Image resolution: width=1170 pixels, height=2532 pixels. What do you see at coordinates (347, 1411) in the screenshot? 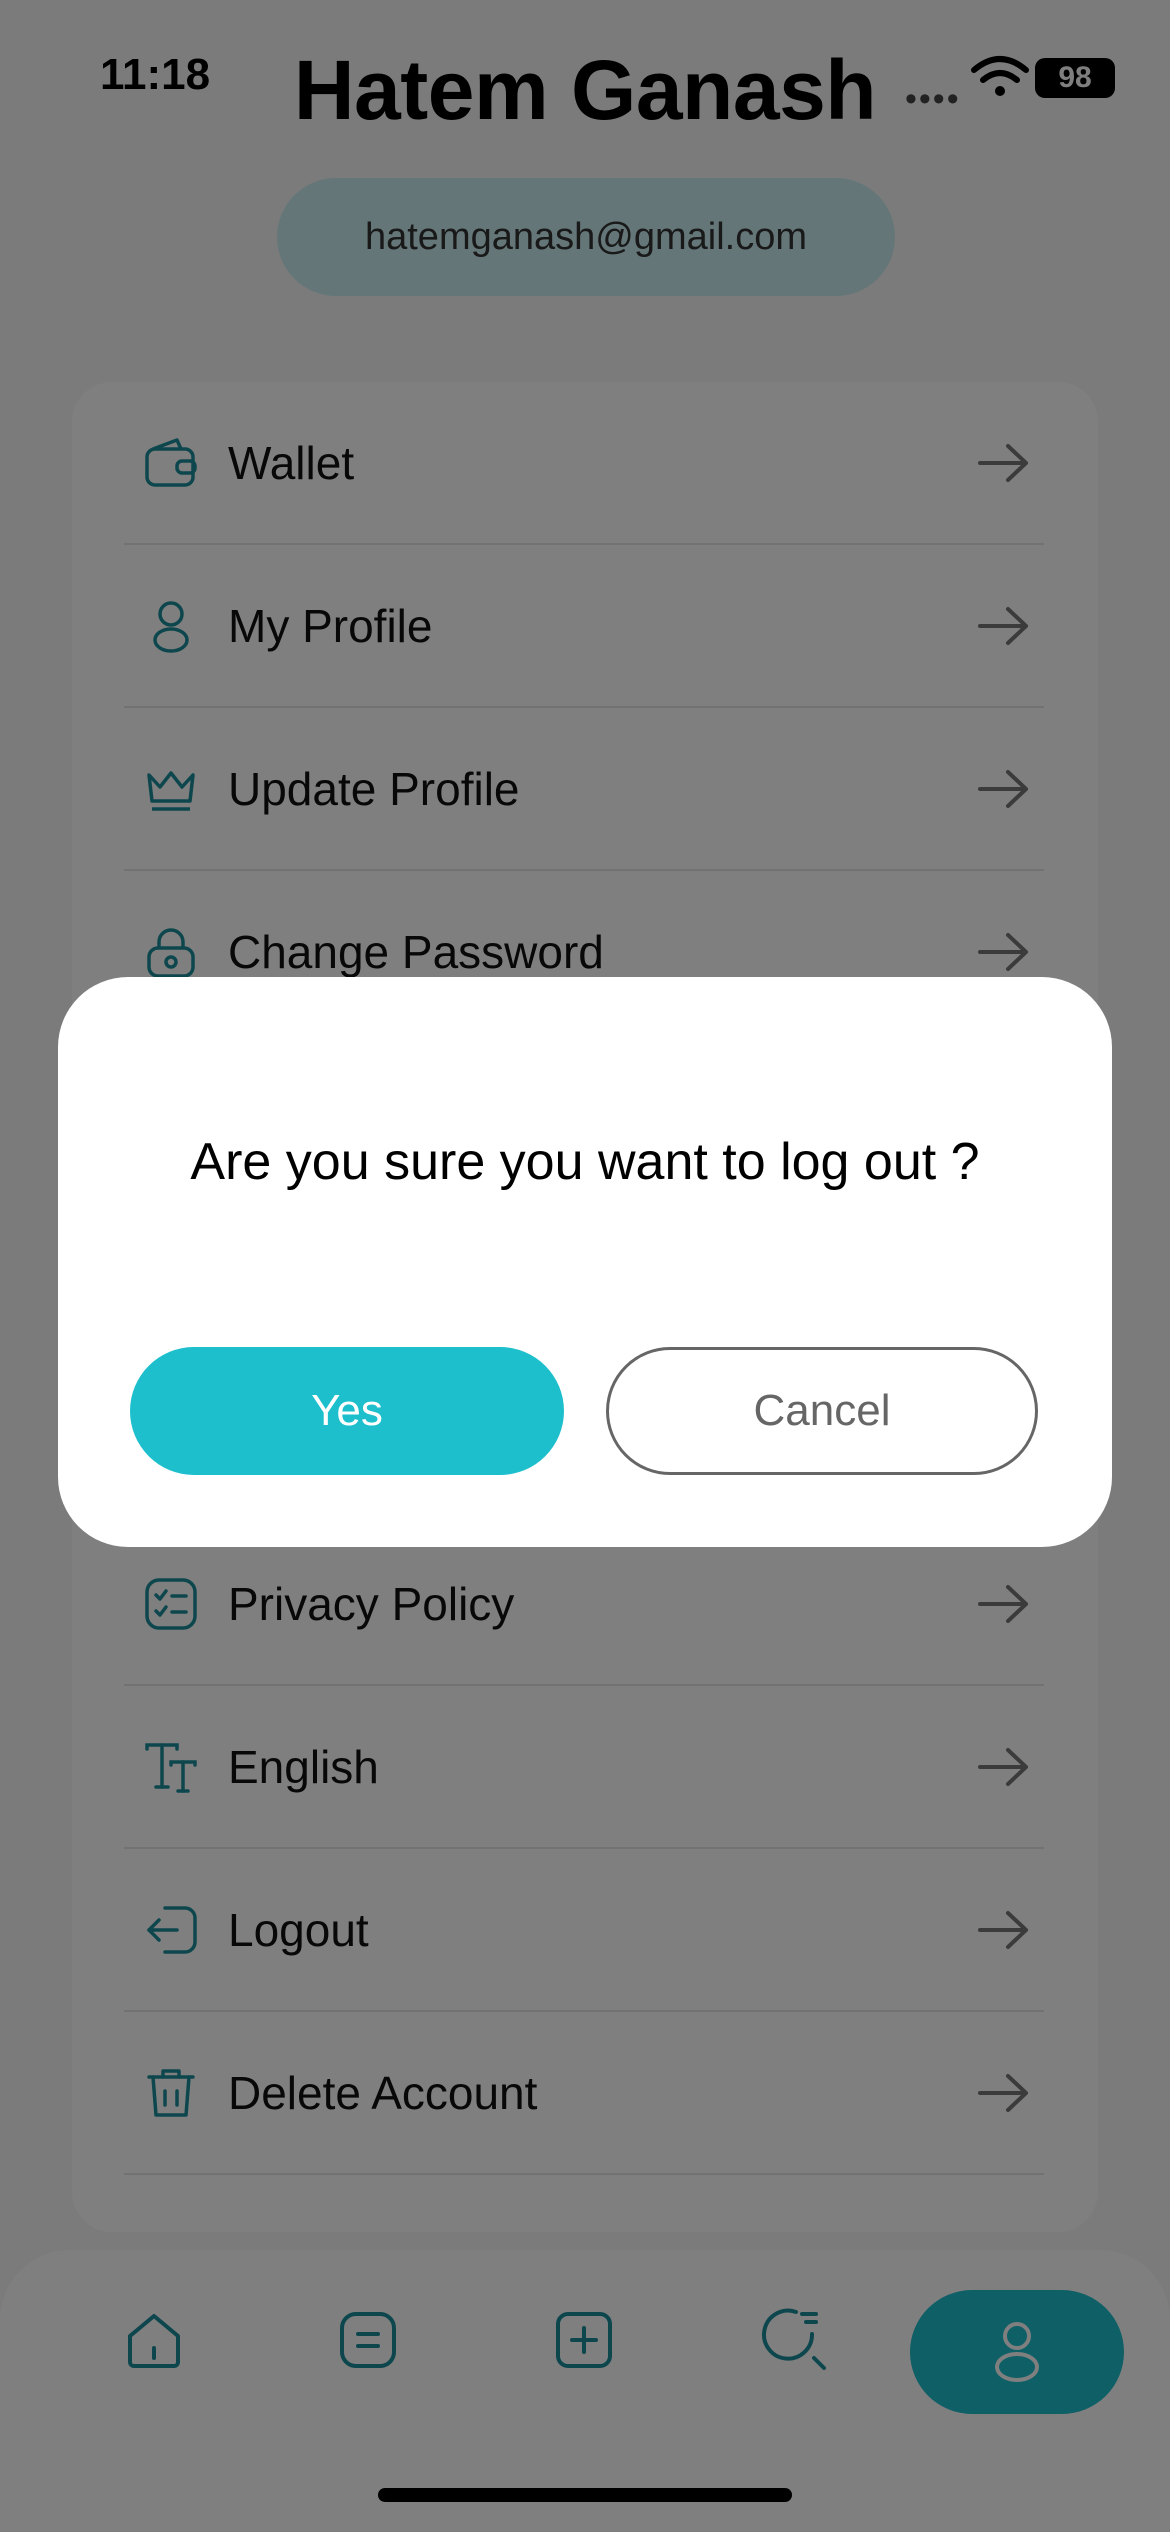
I see `yes-button: Yes` at bounding box center [347, 1411].